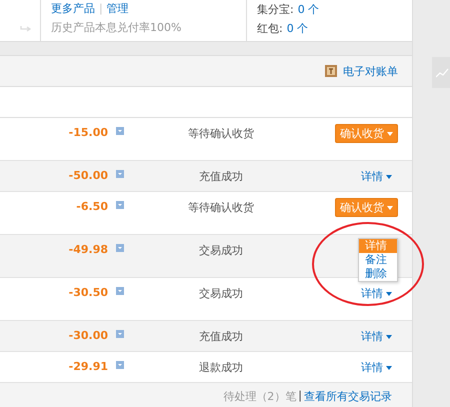 This screenshot has height=407, width=450. Describe the element at coordinates (259, 396) in the screenshot. I see `pending-count-text: 待处理（2）笔` at that location.